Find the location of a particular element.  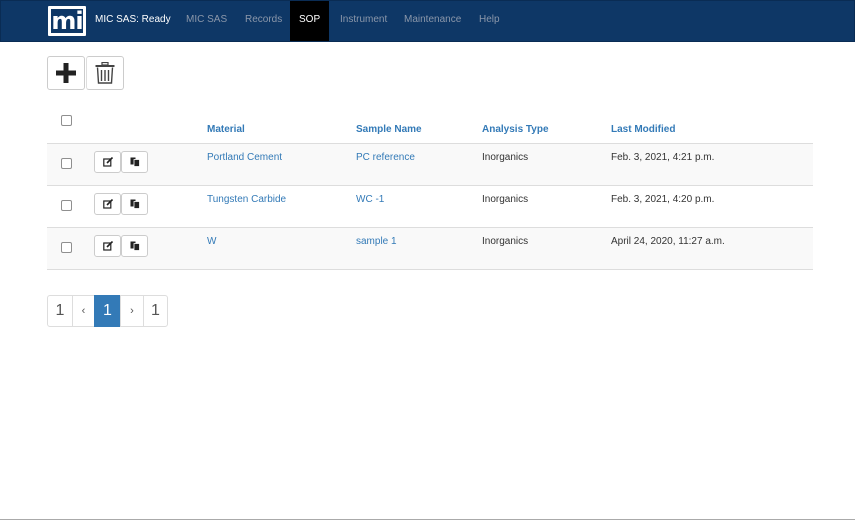

cell-material: Tungsten Carbide is located at coordinates (246, 199).